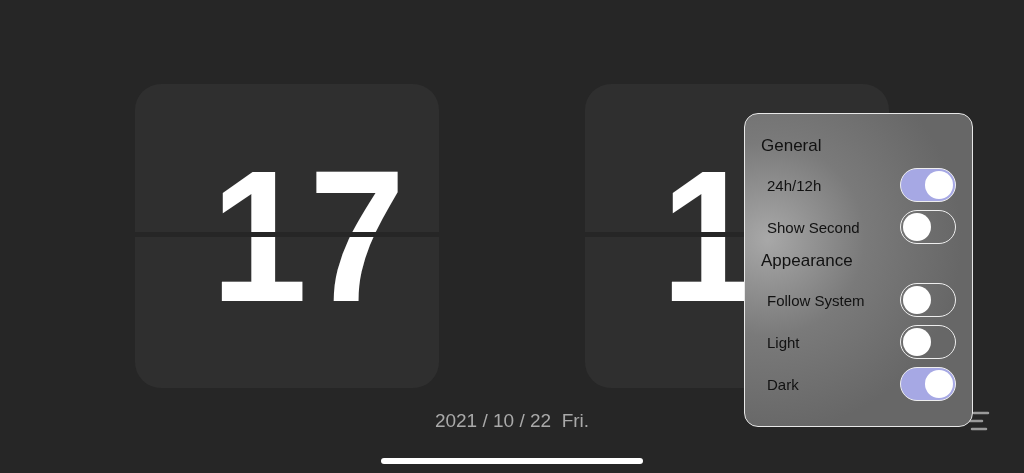 The height and width of the screenshot is (473, 1024). I want to click on section-title: General, so click(792, 146).